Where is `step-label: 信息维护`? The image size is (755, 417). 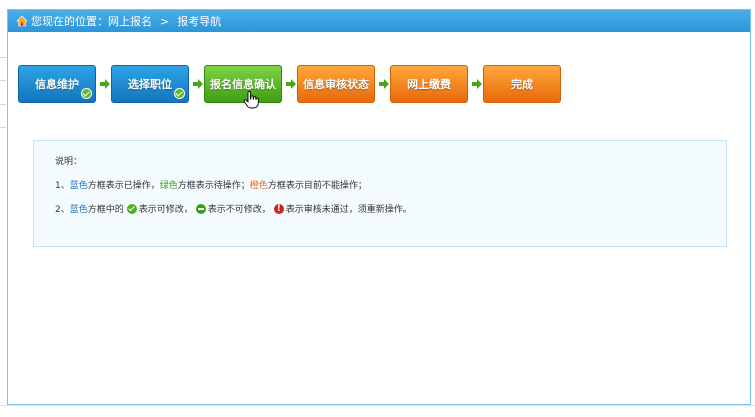 step-label: 信息维护 is located at coordinates (57, 84).